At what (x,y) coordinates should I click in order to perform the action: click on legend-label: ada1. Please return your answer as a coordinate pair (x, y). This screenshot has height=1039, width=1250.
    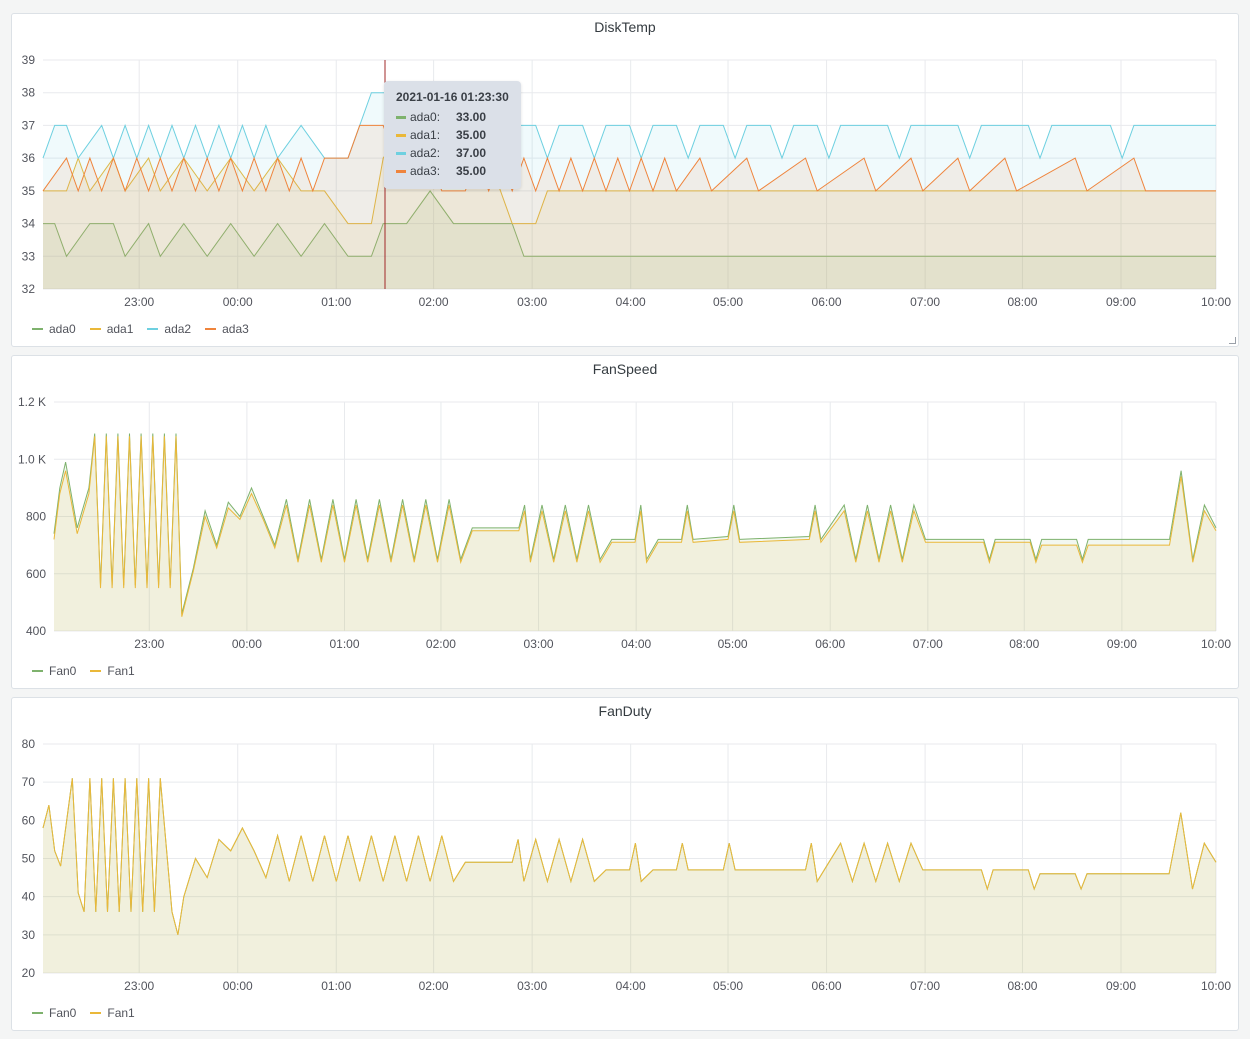
    Looking at the image, I should click on (120, 329).